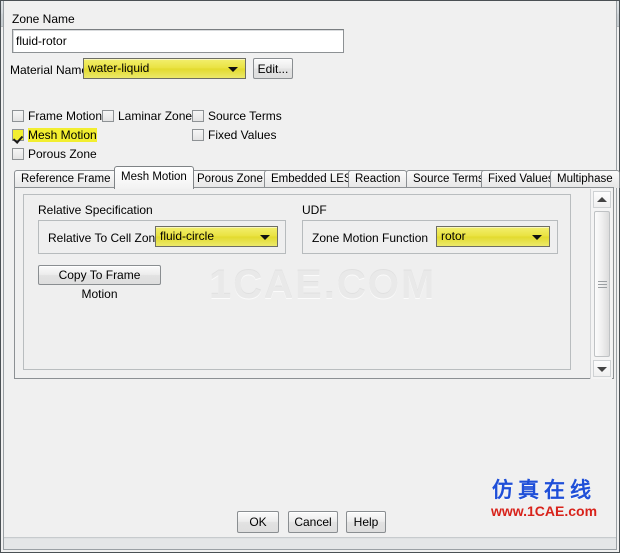 Image resolution: width=620 pixels, height=553 pixels. Describe the element at coordinates (164, 68) in the screenshot. I see `material-name-combo: water-liquid` at that location.